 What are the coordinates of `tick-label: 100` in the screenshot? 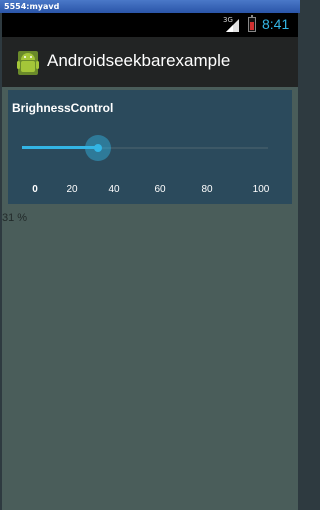 It's located at (261, 189).